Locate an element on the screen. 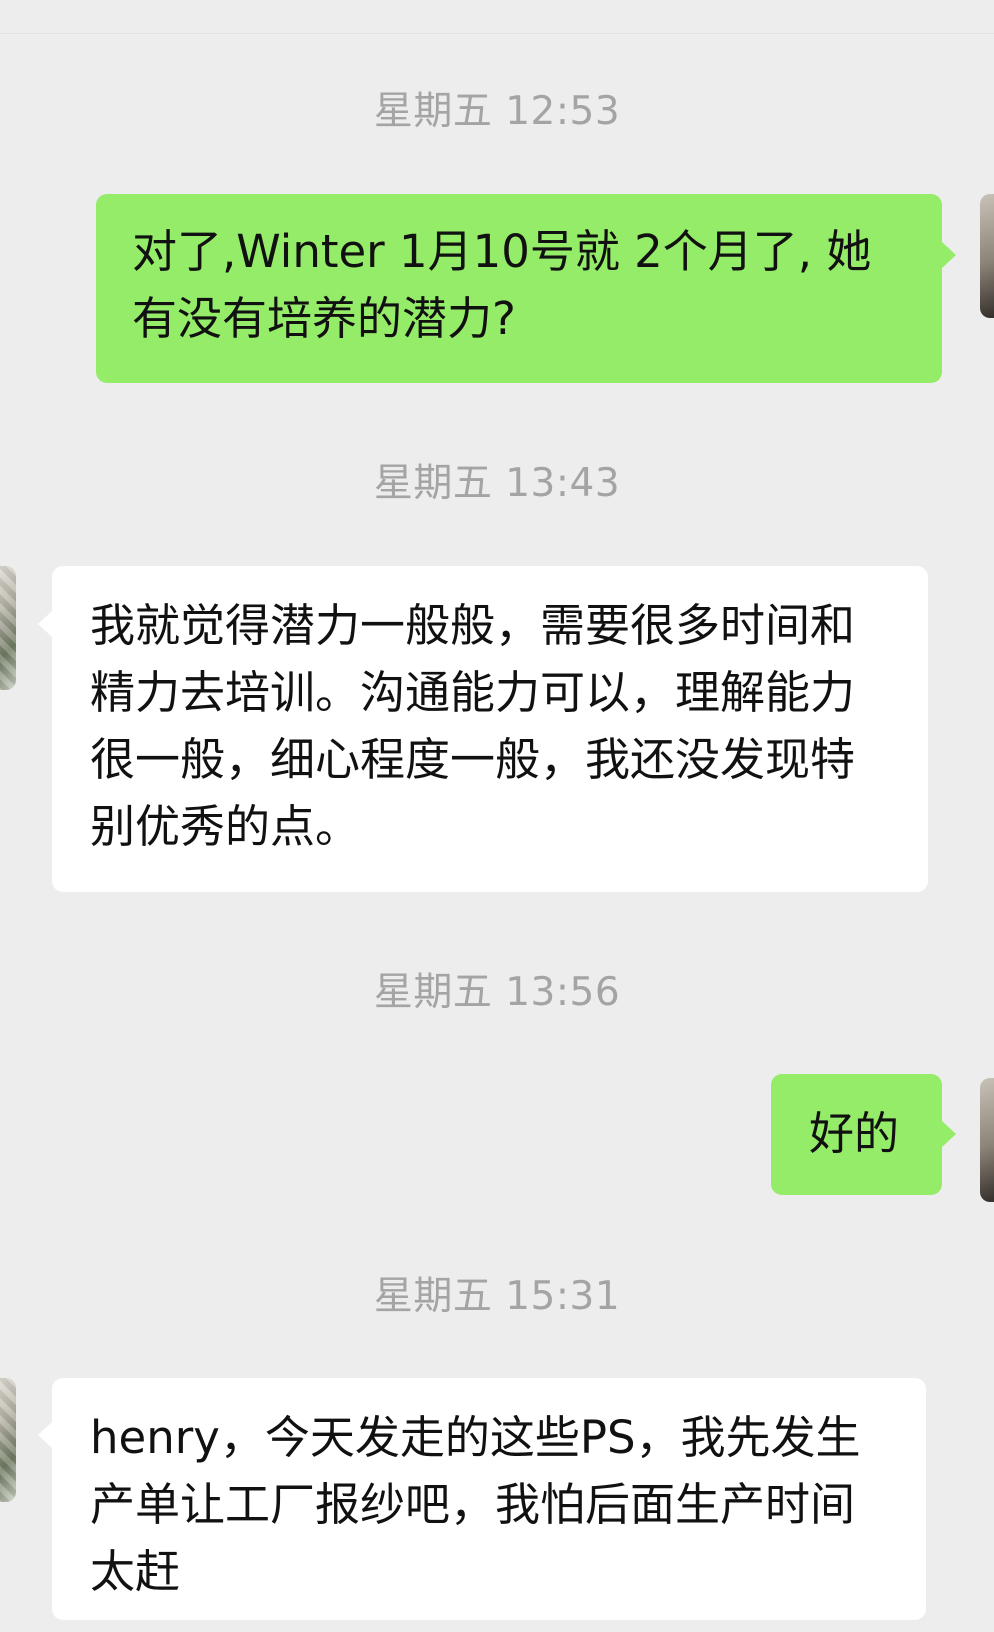 The width and height of the screenshot is (994, 1632). outgoing-message-bubble: 好的 is located at coordinates (856, 1134).